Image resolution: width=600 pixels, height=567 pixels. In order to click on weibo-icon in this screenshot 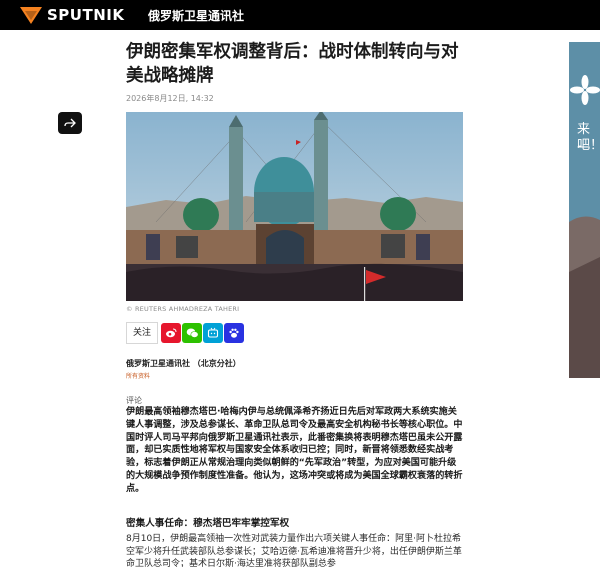, I will do `click(171, 333)`.